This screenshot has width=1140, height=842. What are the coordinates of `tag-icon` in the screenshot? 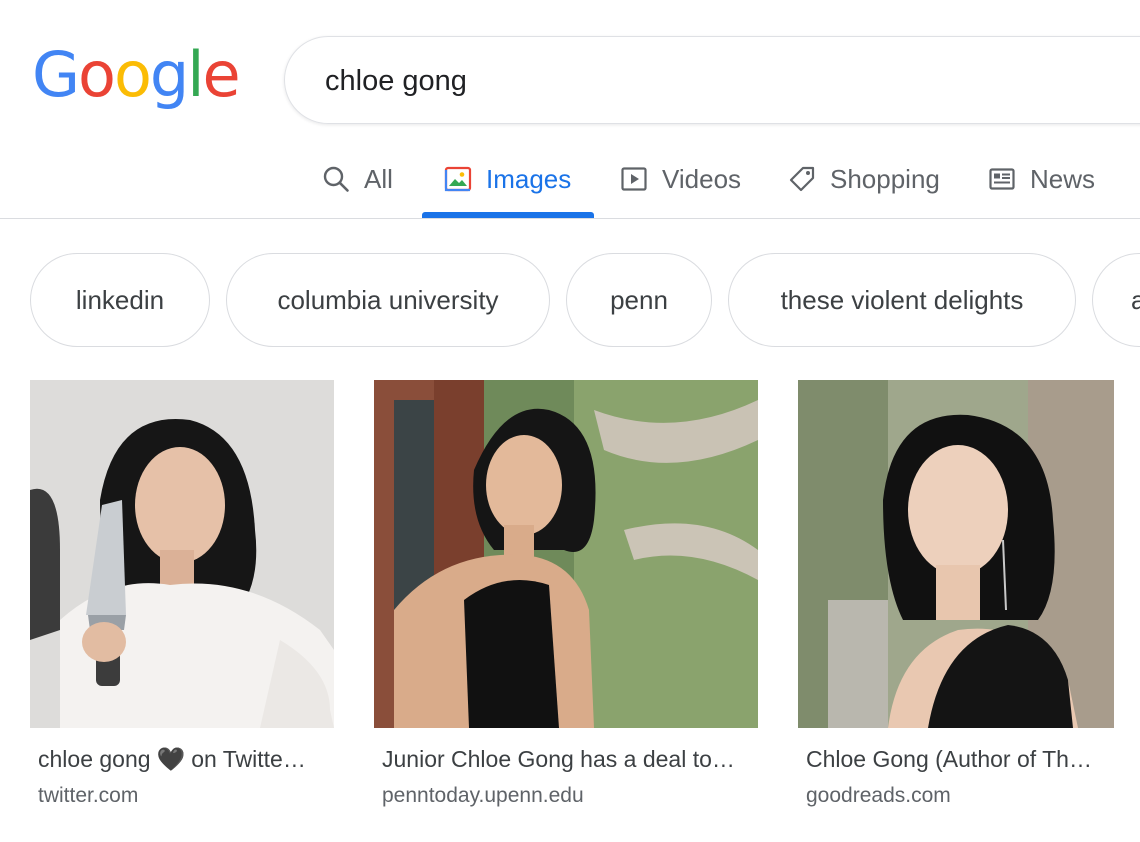 It's located at (802, 179).